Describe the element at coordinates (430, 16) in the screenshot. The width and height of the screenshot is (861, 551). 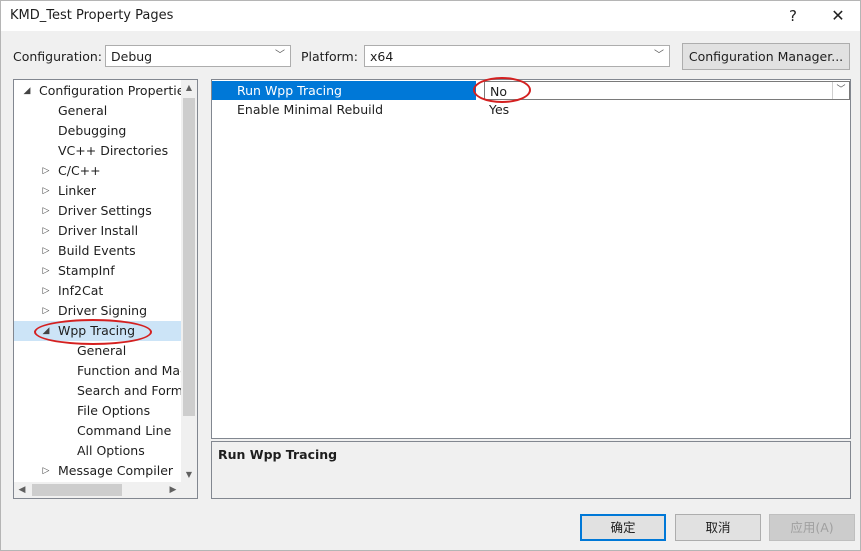
I see `title-bar: KMD_Test Property Pages ? ✕` at that location.